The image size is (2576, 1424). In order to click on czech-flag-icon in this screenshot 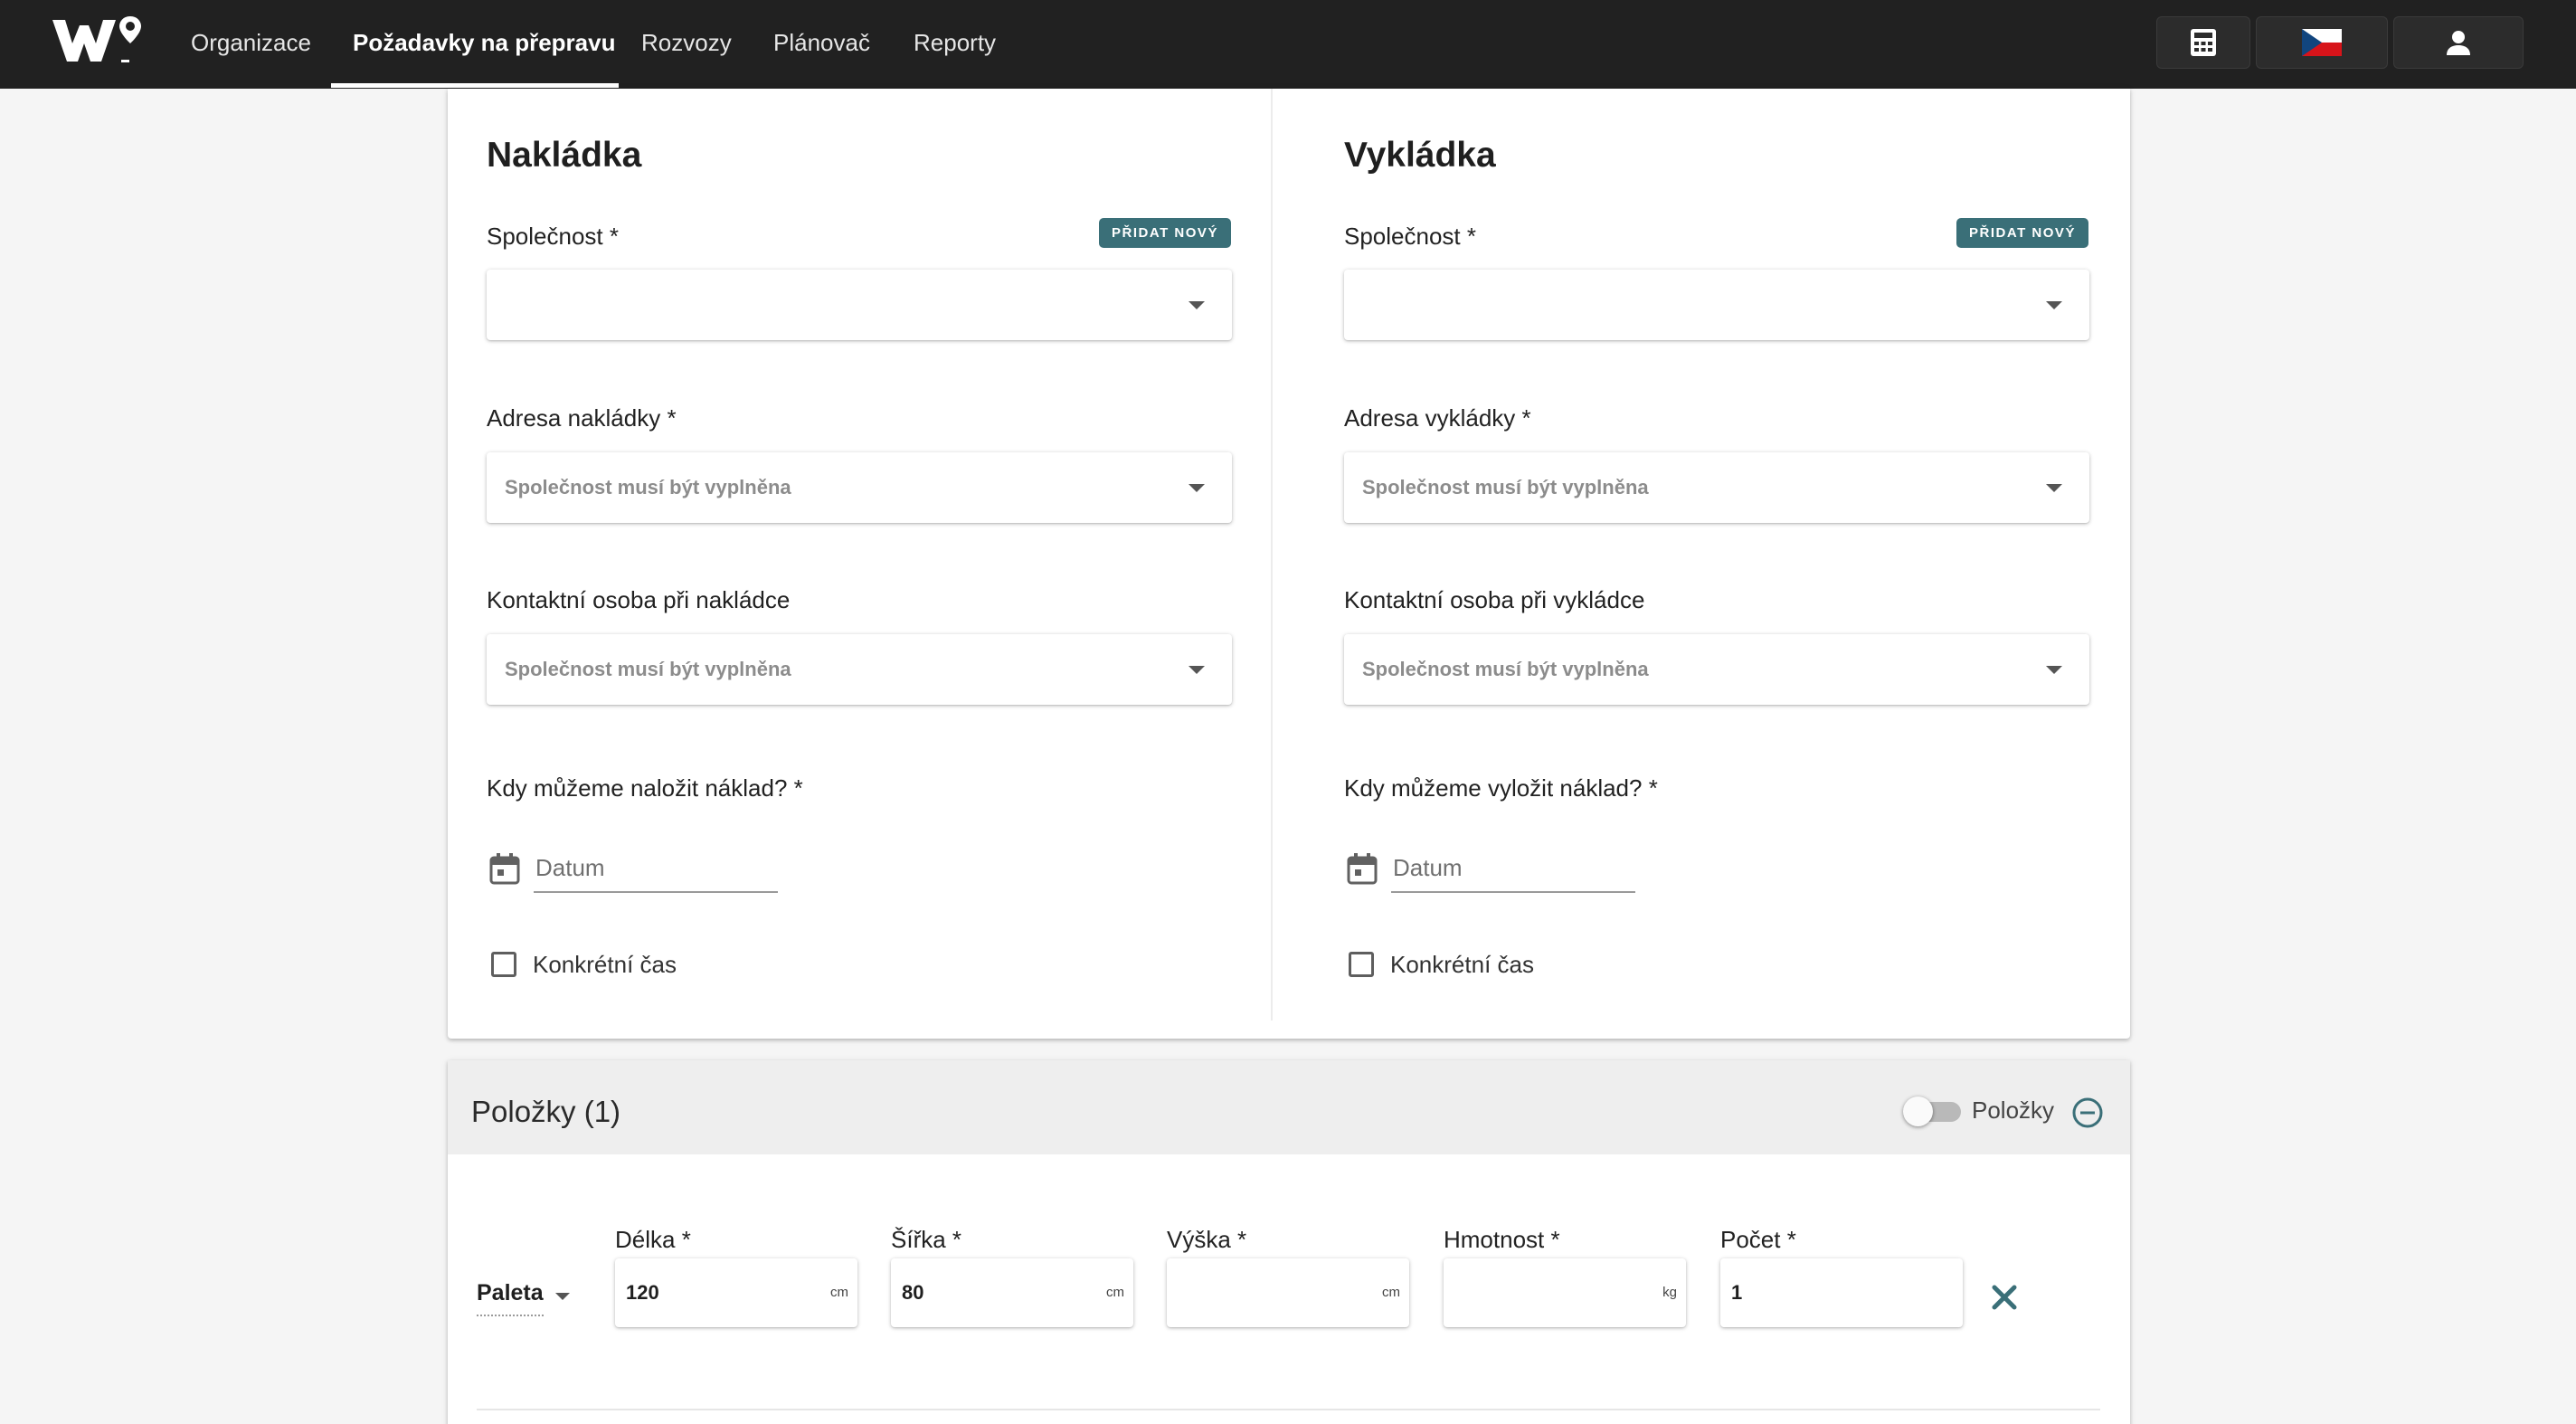, I will do `click(2322, 42)`.